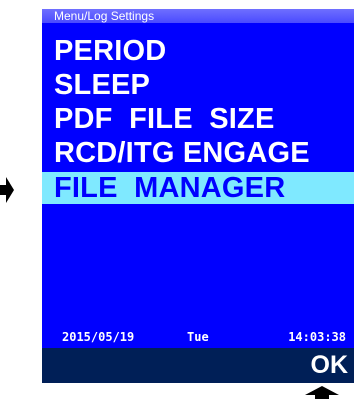 The image size is (362, 404). Describe the element at coordinates (322, 392) in the screenshot. I see `arrow-up-icon` at that location.